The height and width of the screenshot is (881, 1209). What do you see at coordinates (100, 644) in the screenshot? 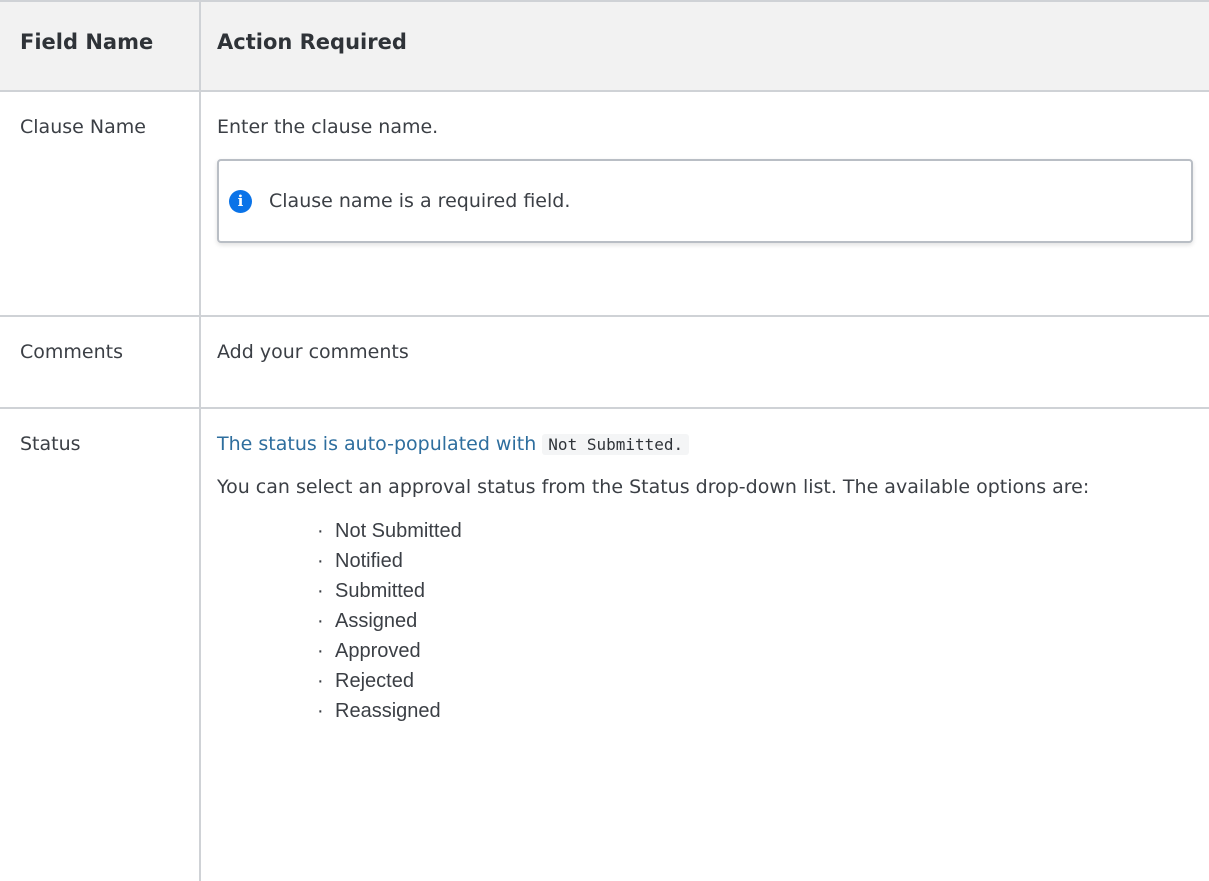
I see `field-name-cell: Status` at bounding box center [100, 644].